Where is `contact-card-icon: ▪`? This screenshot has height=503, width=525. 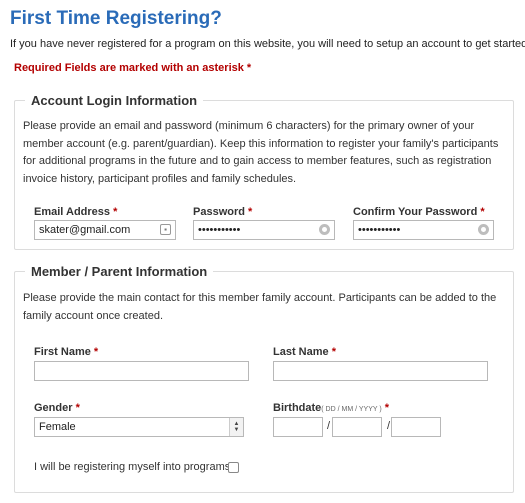 contact-card-icon: ▪ is located at coordinates (165, 229).